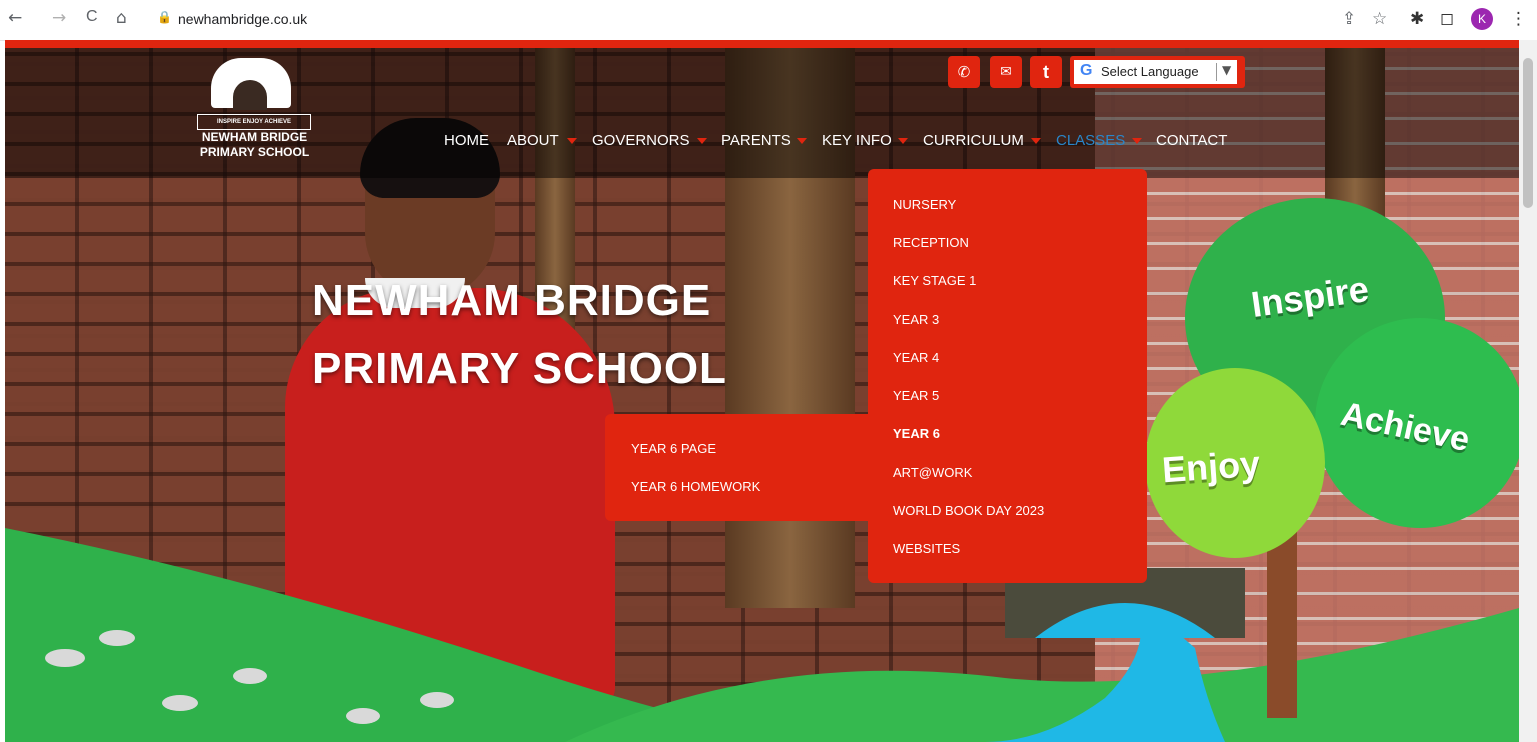 Image resolution: width=1537 pixels, height=742 pixels. What do you see at coordinates (1282, 623) in the screenshot?
I see `tree-trunk` at bounding box center [1282, 623].